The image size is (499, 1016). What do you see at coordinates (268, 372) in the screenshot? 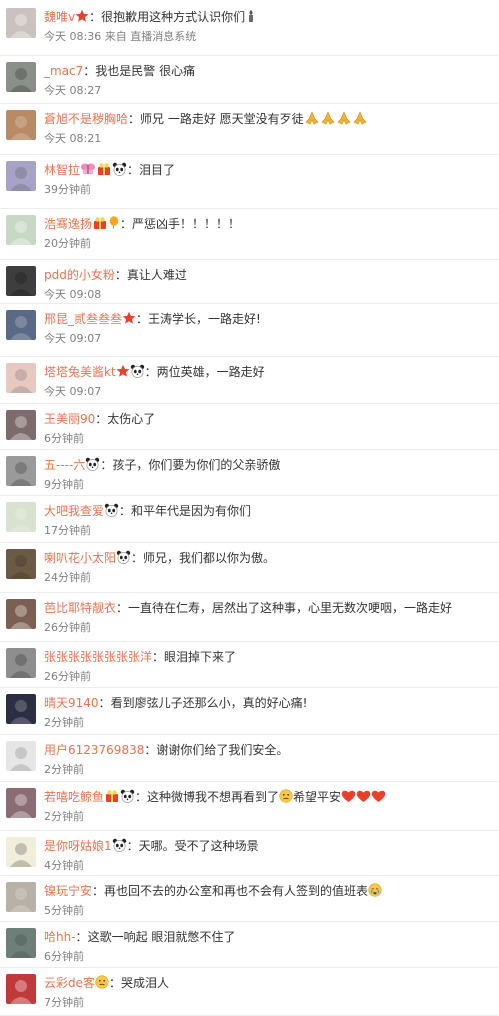
I see `comment-line: 塔塔兔美酱kt ：两位英雄，一路走好` at bounding box center [268, 372].